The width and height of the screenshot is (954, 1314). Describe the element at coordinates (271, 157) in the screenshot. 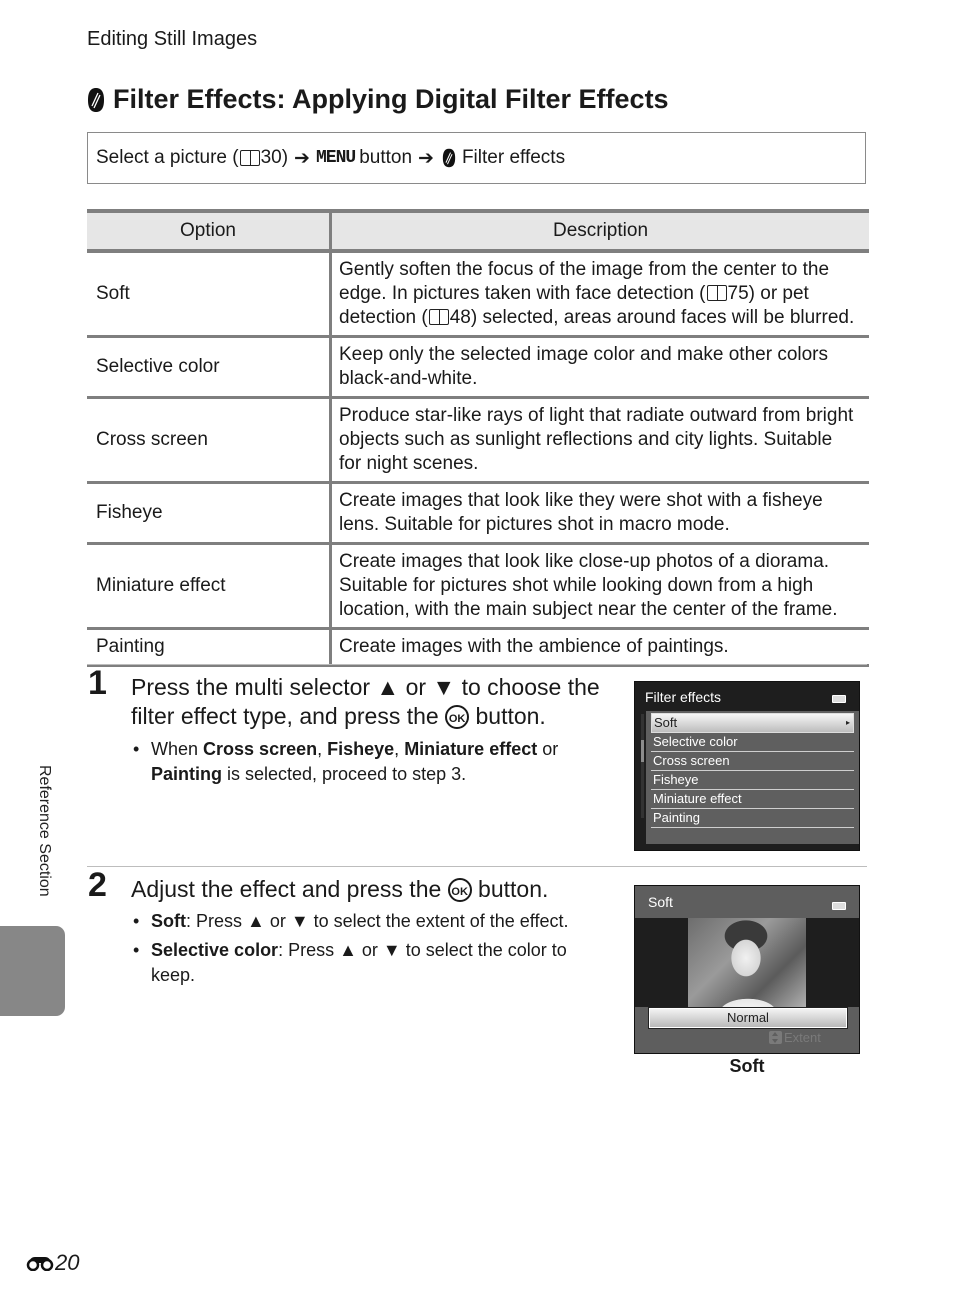

I see `nav-ref-page: 30` at that location.